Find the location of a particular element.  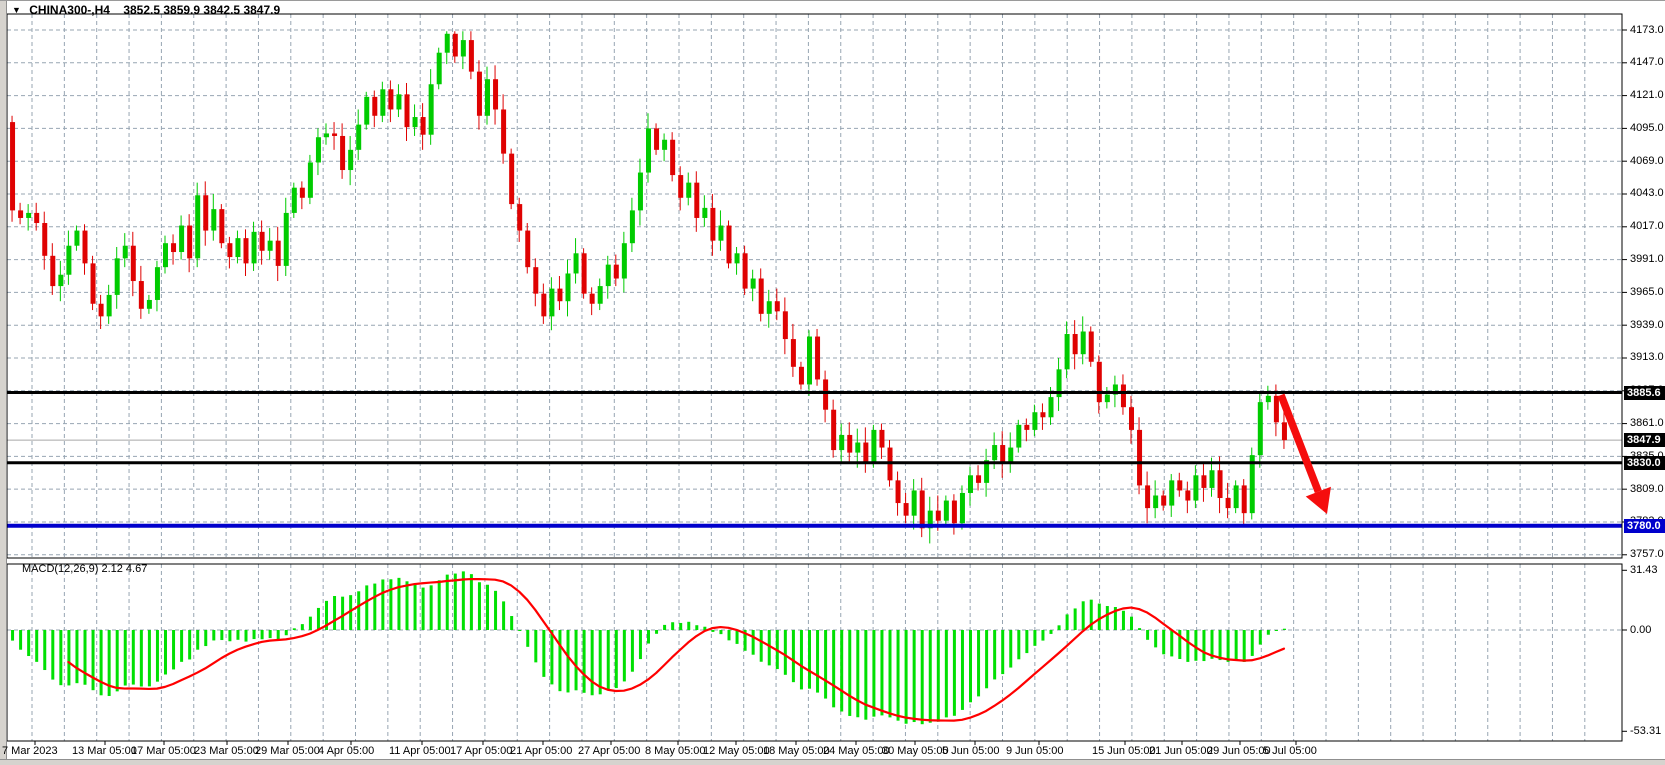

price-tick-label: 3809.0 is located at coordinates (1647, 488).